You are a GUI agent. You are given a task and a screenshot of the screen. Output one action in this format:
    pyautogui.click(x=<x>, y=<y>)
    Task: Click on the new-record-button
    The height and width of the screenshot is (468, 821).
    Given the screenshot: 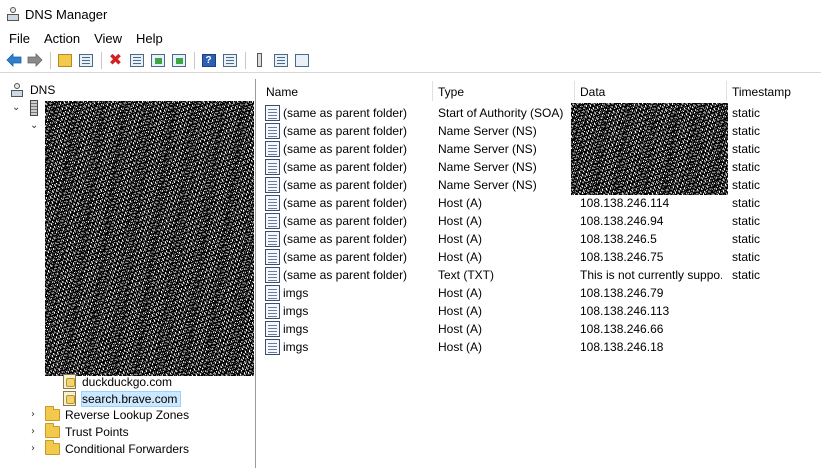 What is the action you would take?
    pyautogui.click(x=280, y=60)
    